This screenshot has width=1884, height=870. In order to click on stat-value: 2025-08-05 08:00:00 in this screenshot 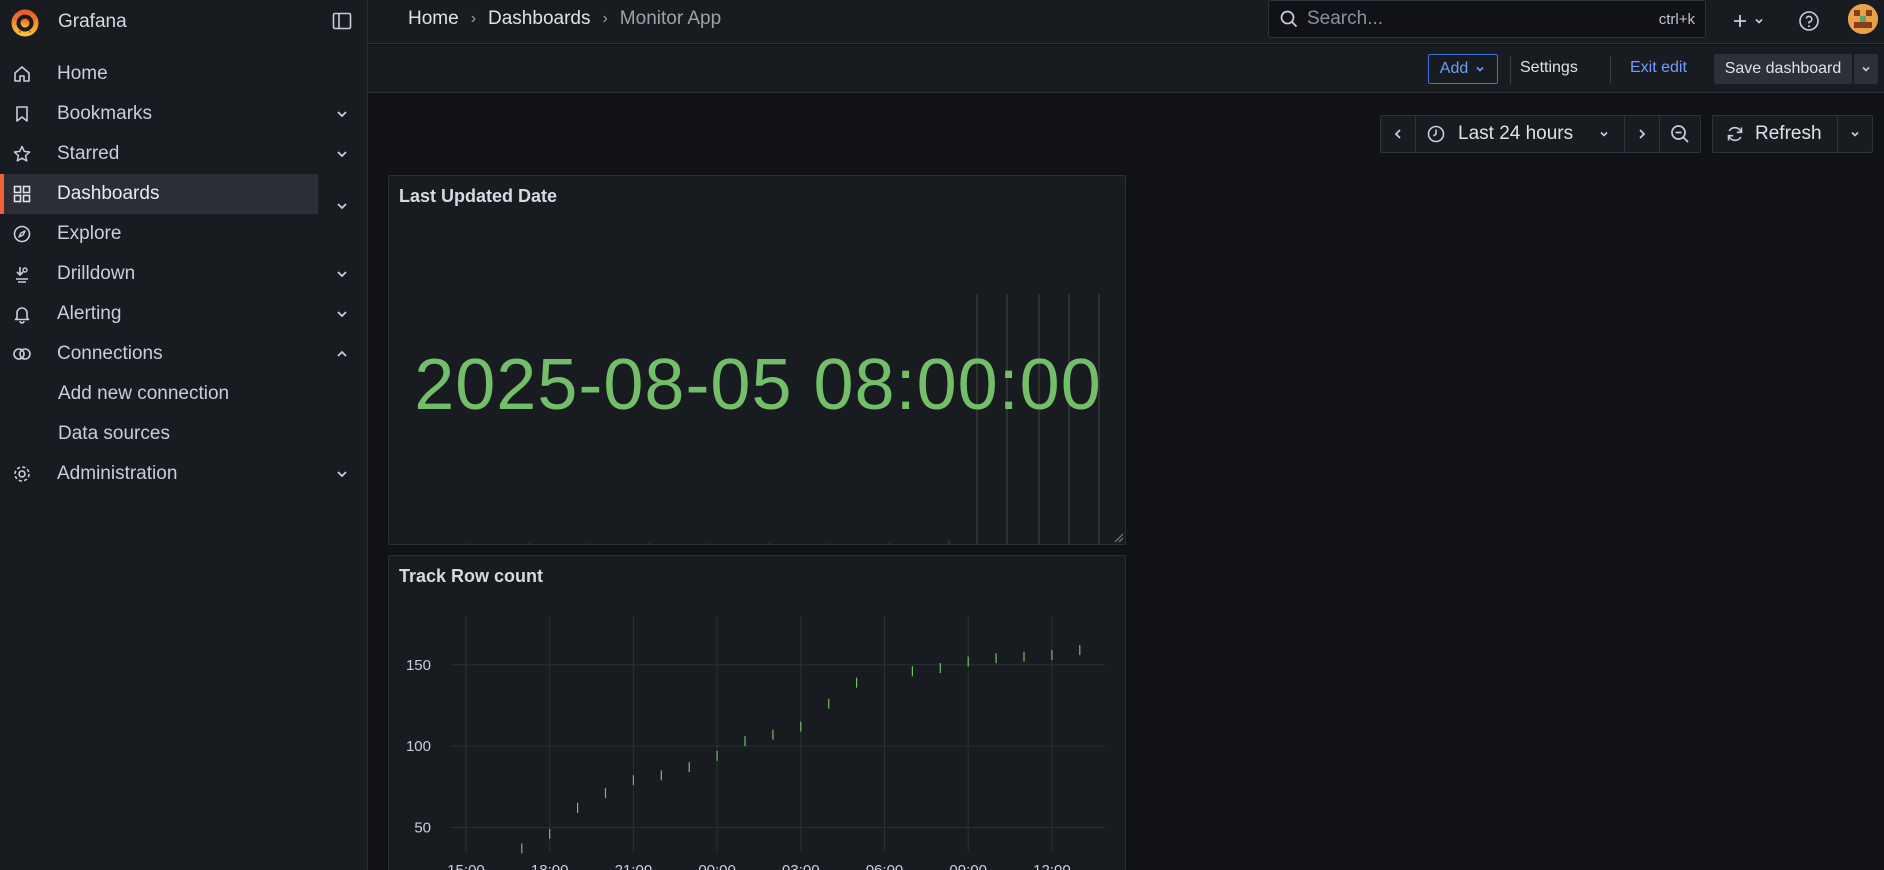, I will do `click(758, 385)`.